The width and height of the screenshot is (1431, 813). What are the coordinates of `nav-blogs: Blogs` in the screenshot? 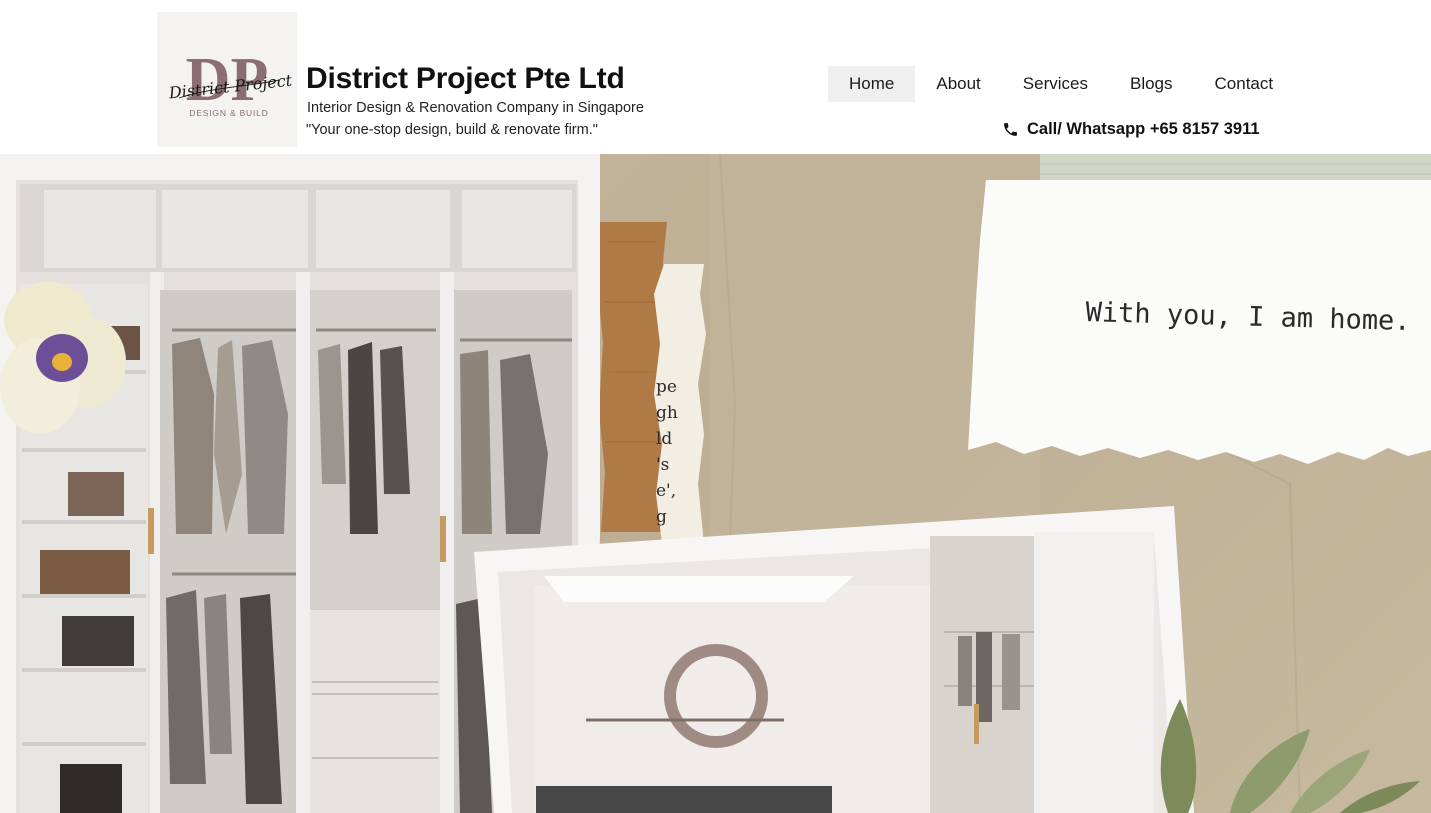 It's located at (1151, 84).